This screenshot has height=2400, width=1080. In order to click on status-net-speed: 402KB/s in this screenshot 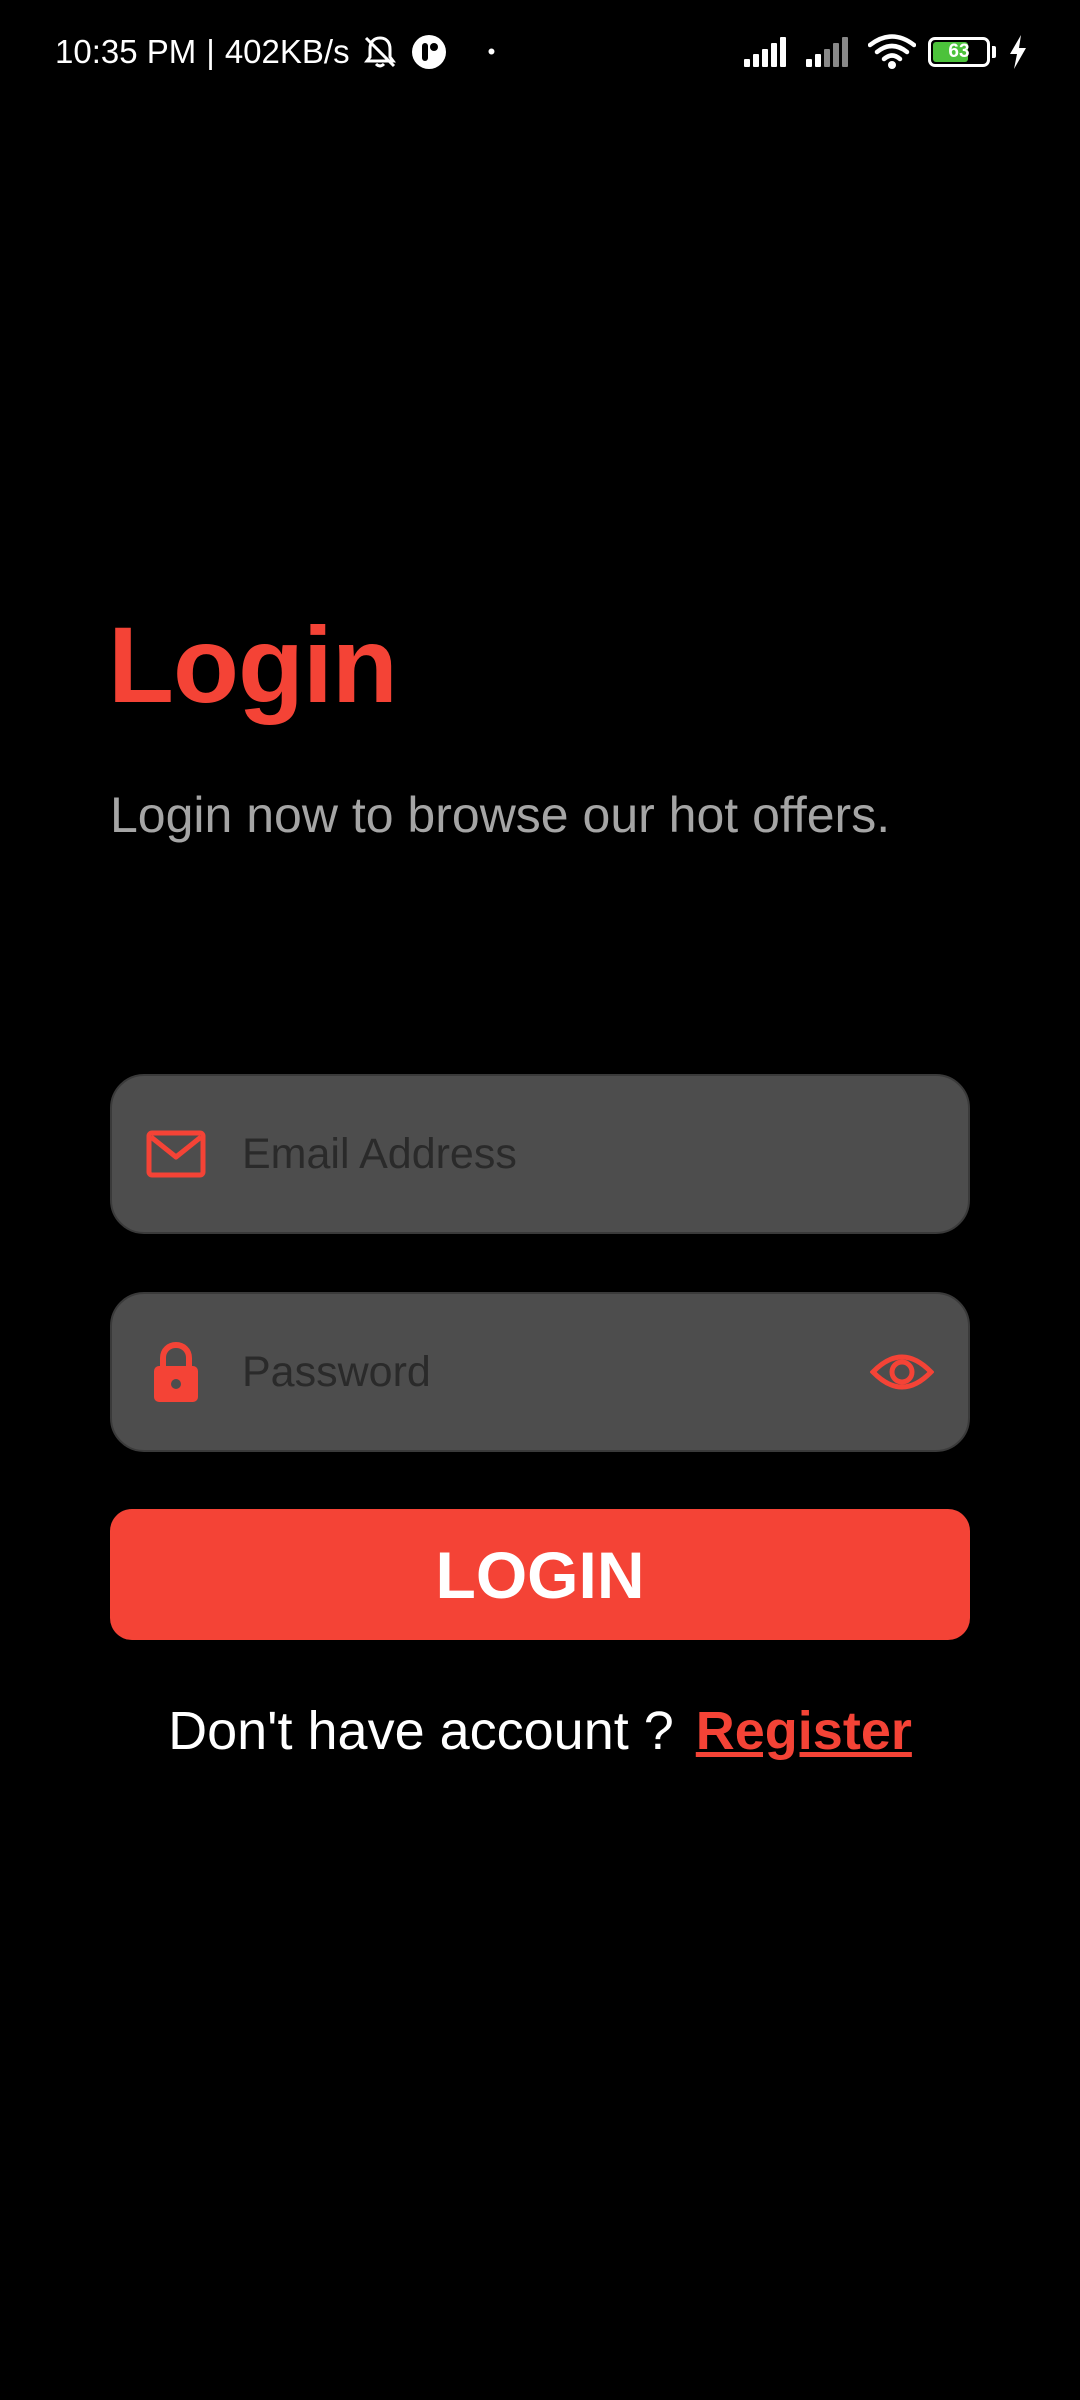, I will do `click(287, 51)`.